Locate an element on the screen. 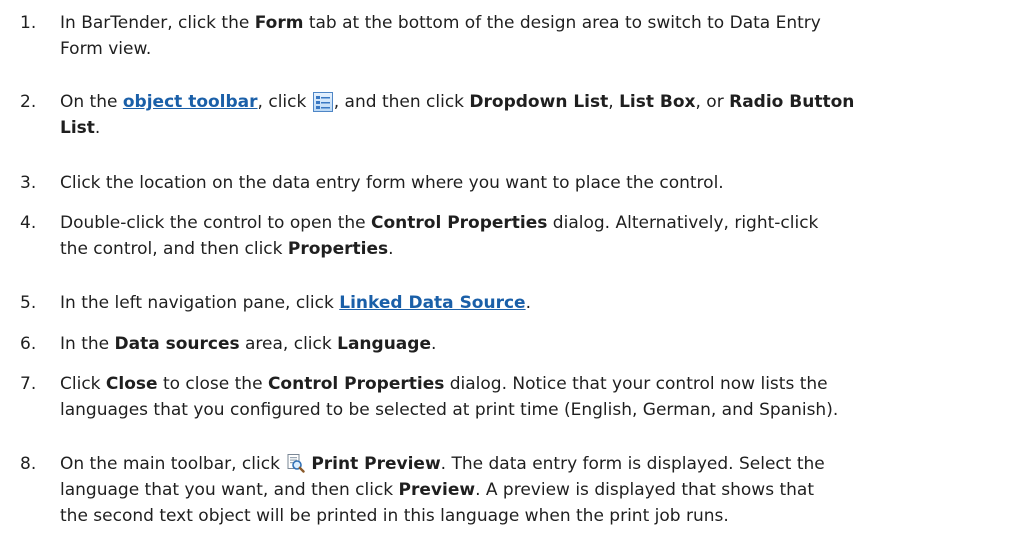 The image size is (1024, 556). step-number: 2. is located at coordinates (28, 102).